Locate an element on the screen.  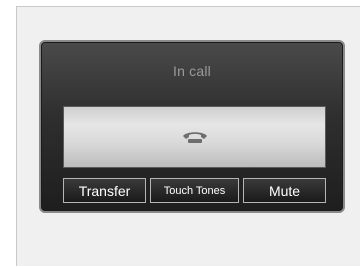
mute-button: Mute is located at coordinates (284, 190).